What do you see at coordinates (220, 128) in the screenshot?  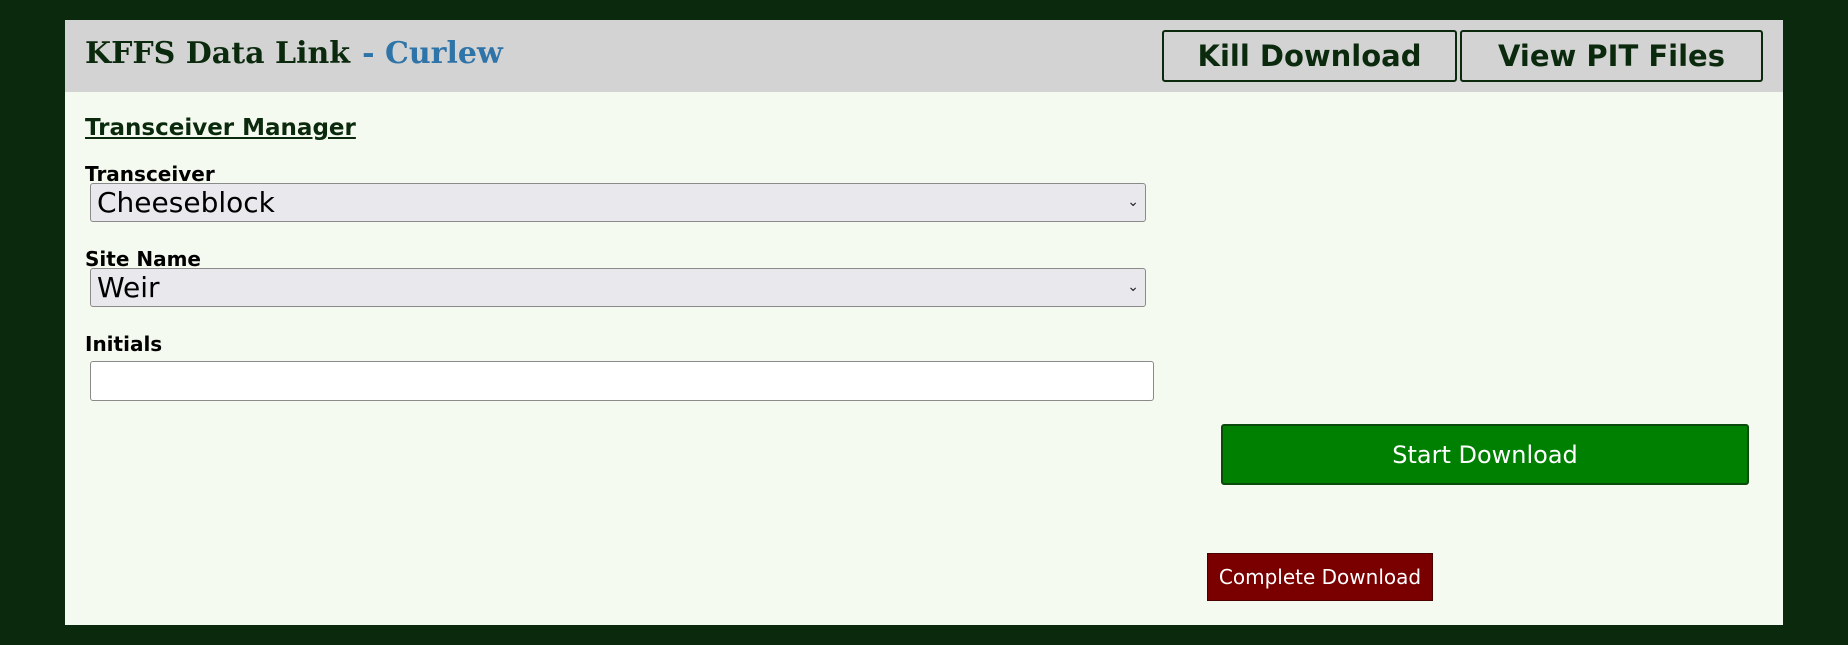 I see `section-title: Transceiver Manager` at bounding box center [220, 128].